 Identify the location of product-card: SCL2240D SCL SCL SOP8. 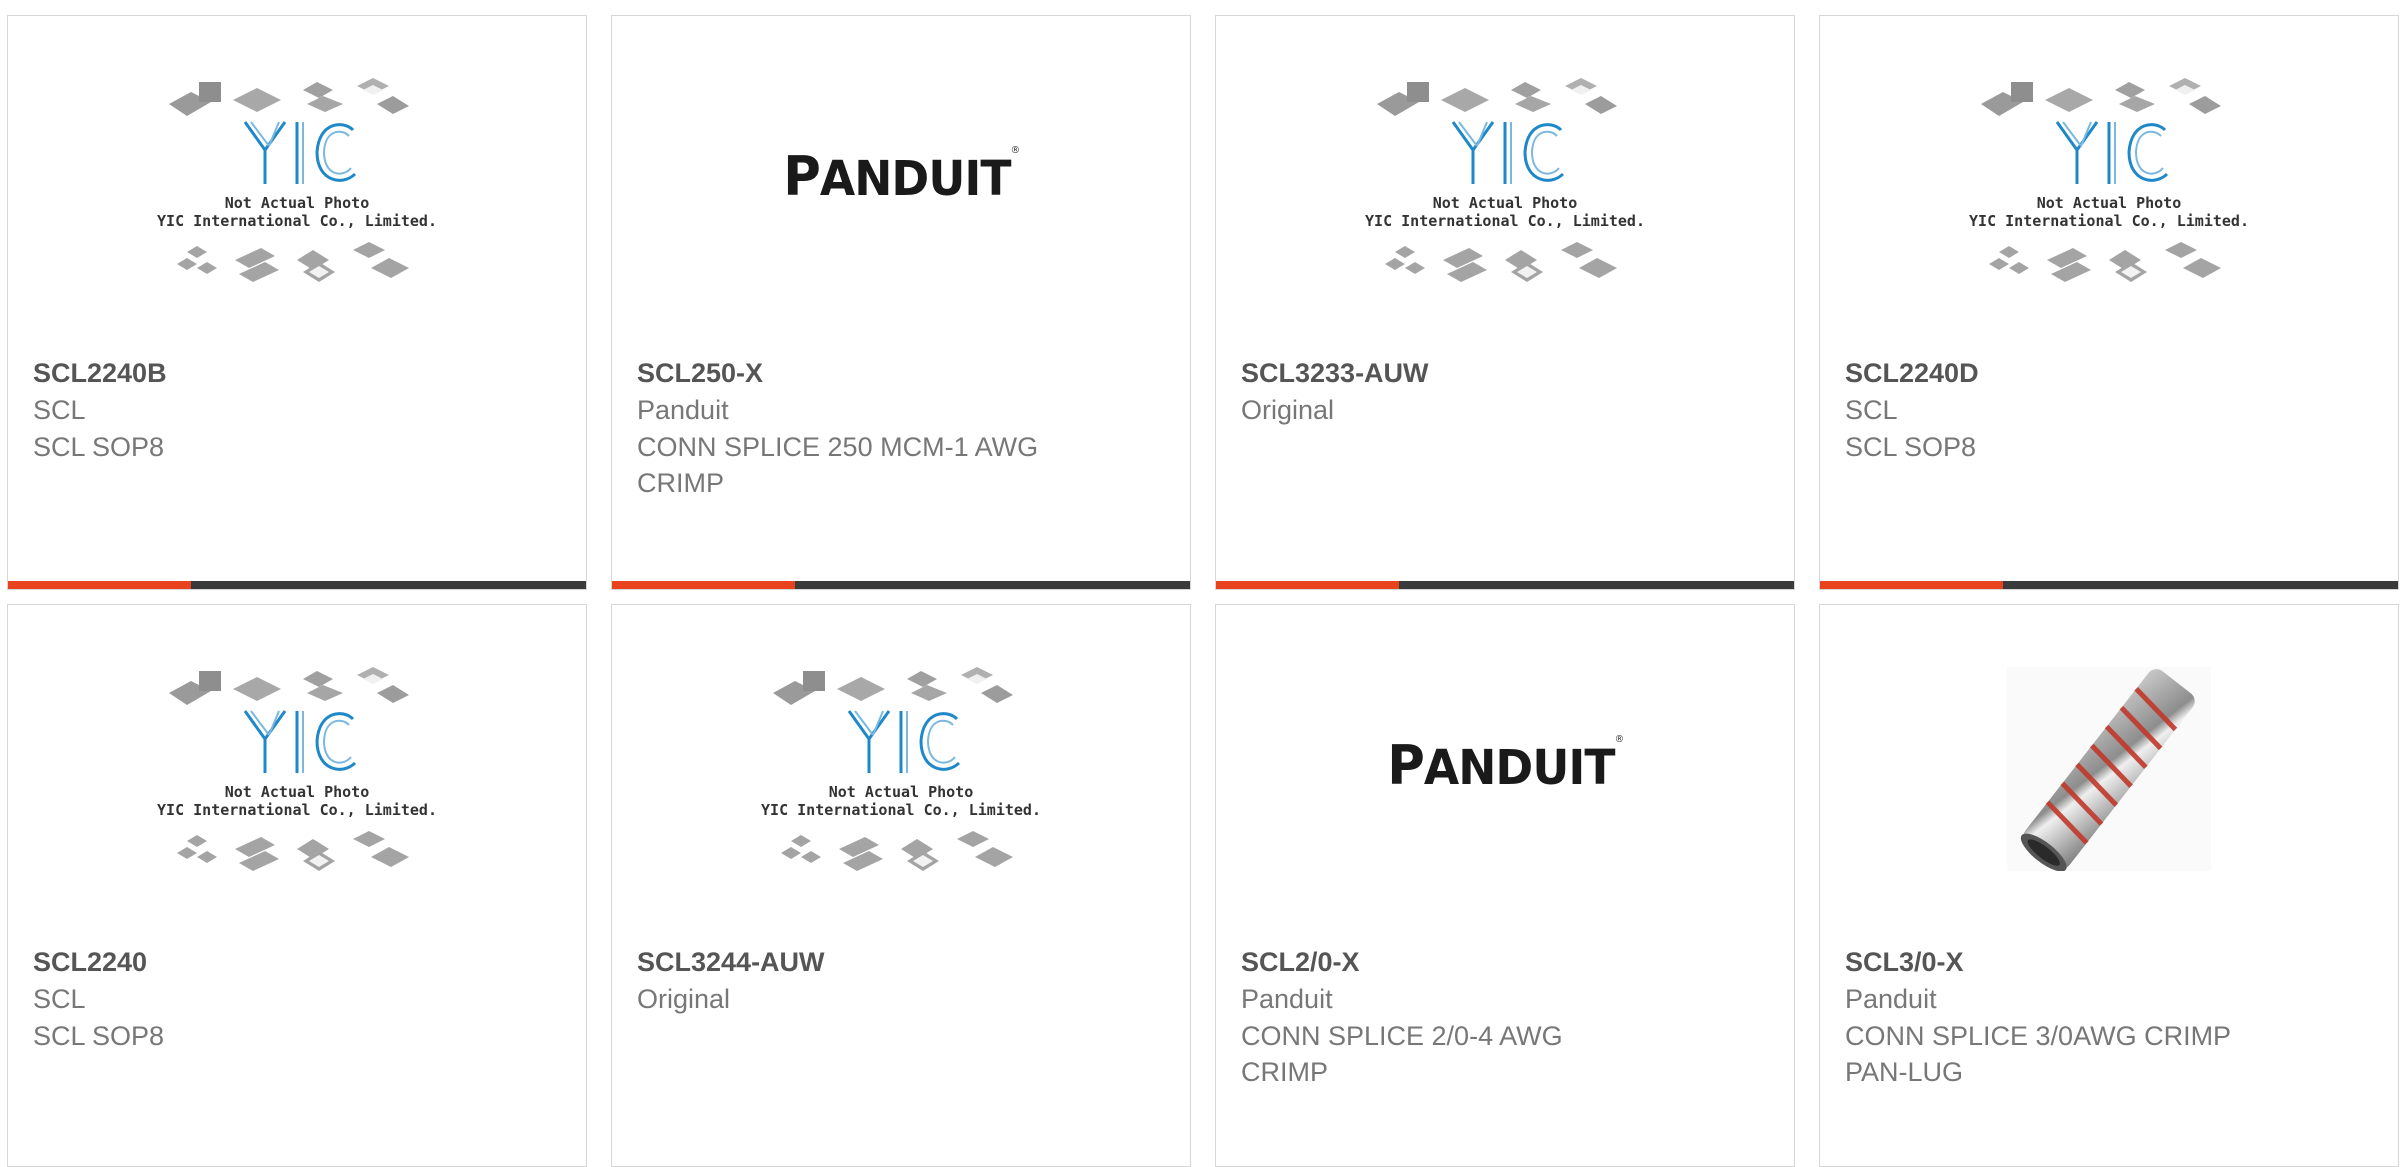
(2109, 302).